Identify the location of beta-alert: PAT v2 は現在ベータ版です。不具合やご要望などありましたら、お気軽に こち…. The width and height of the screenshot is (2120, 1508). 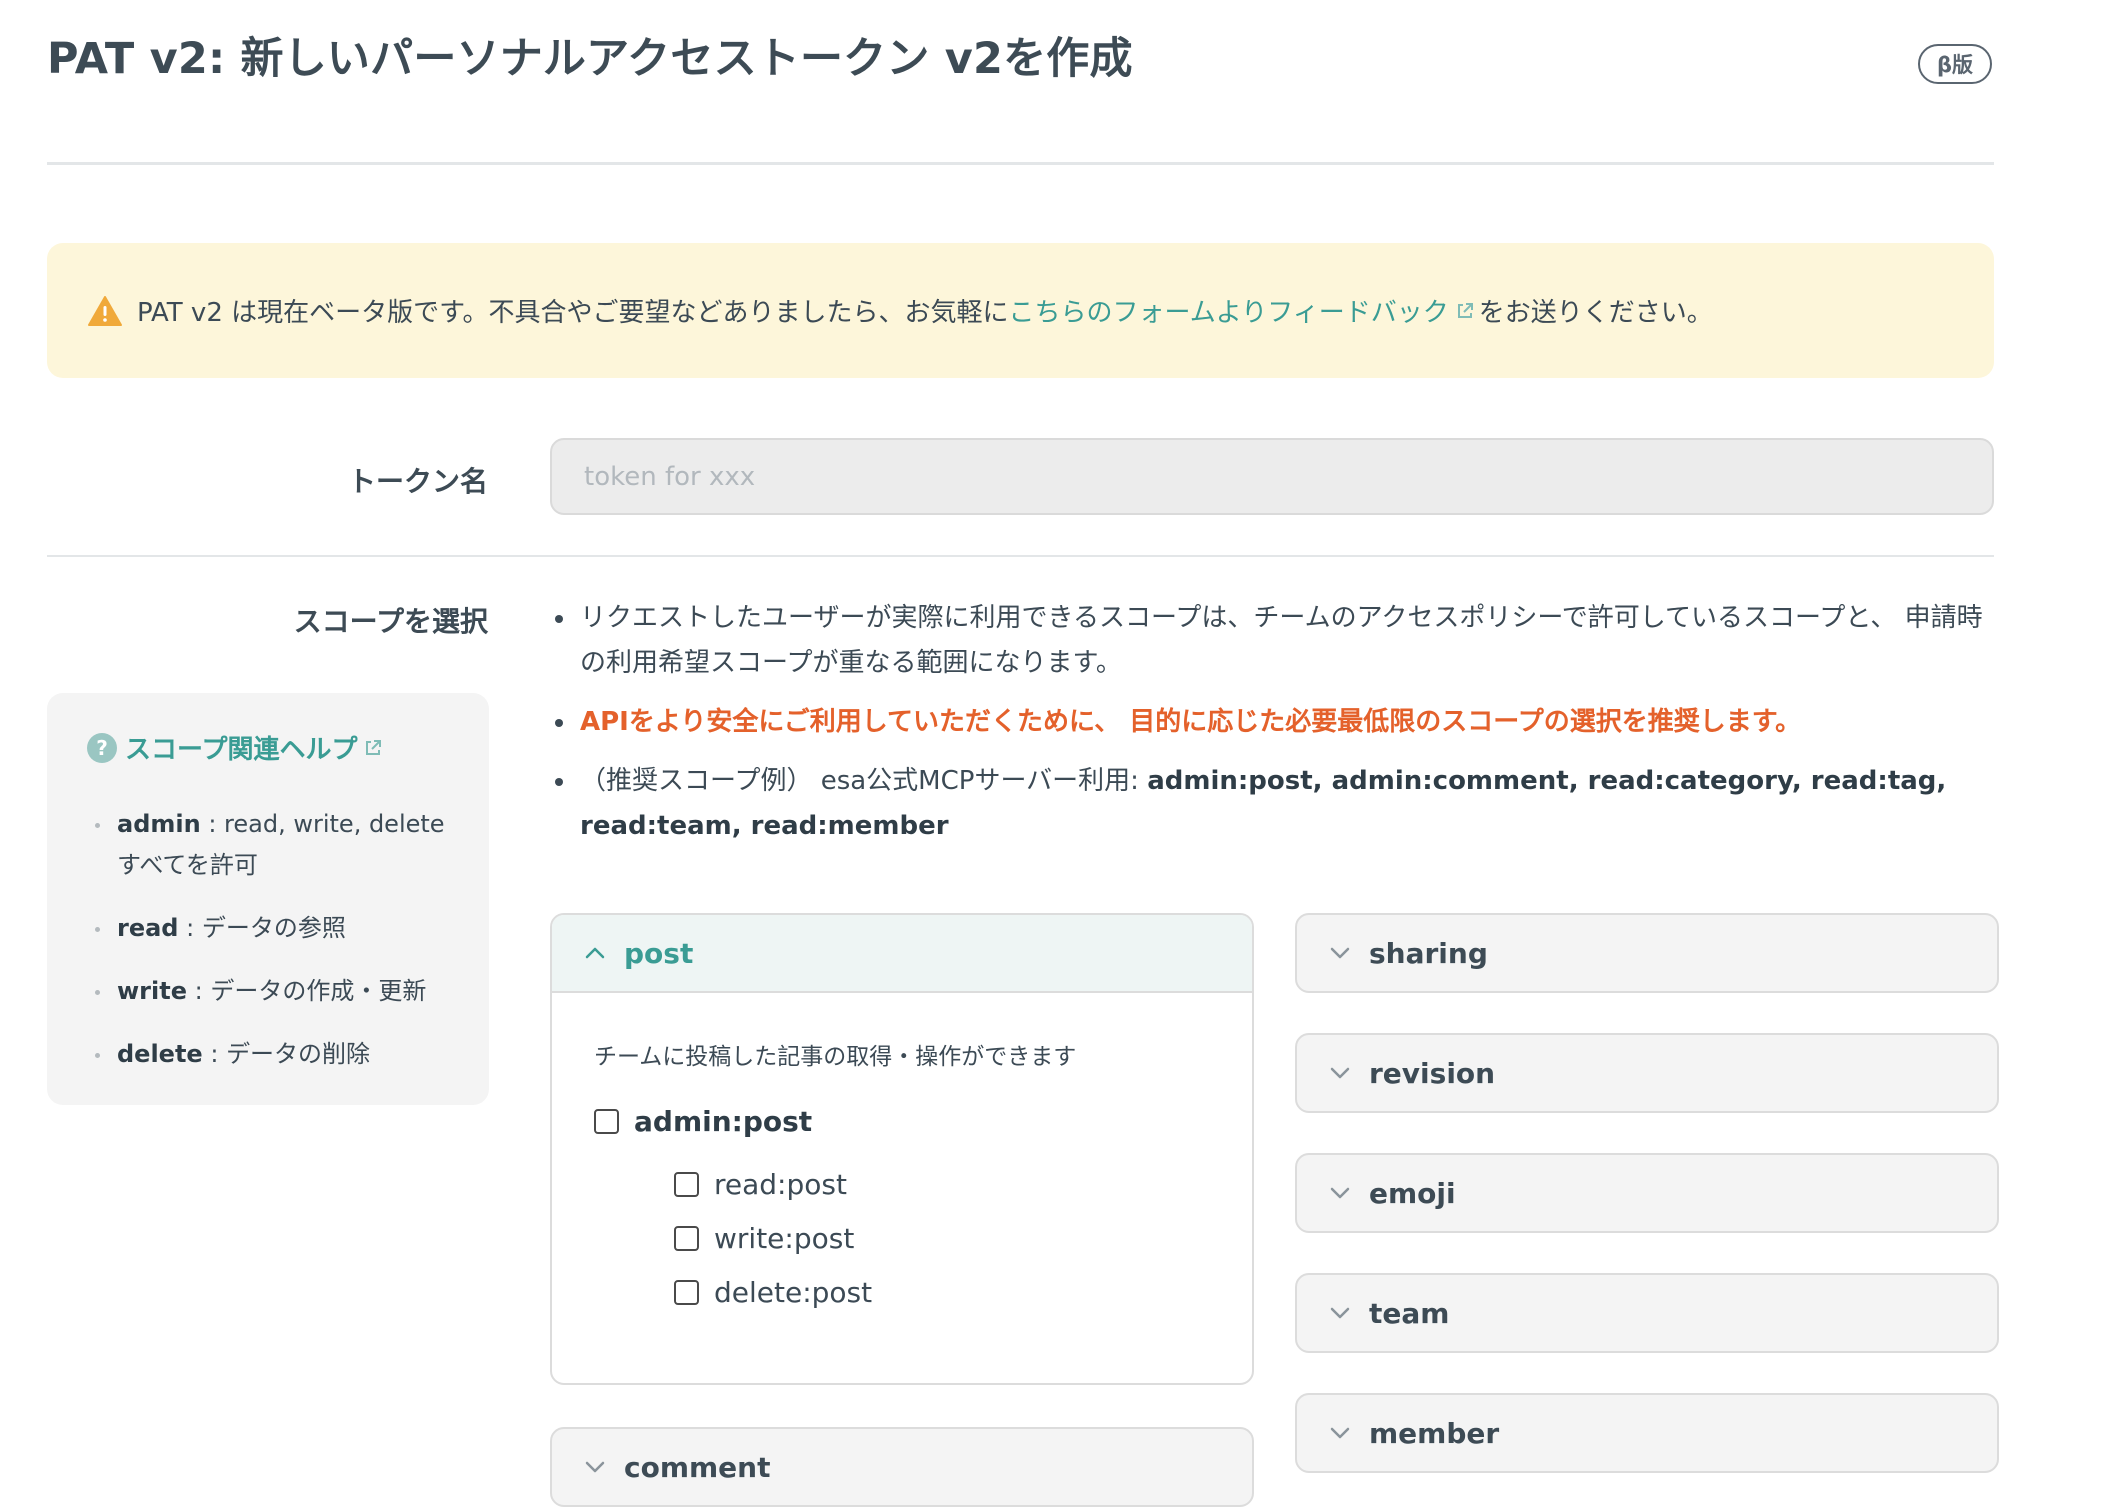
(1020, 310).